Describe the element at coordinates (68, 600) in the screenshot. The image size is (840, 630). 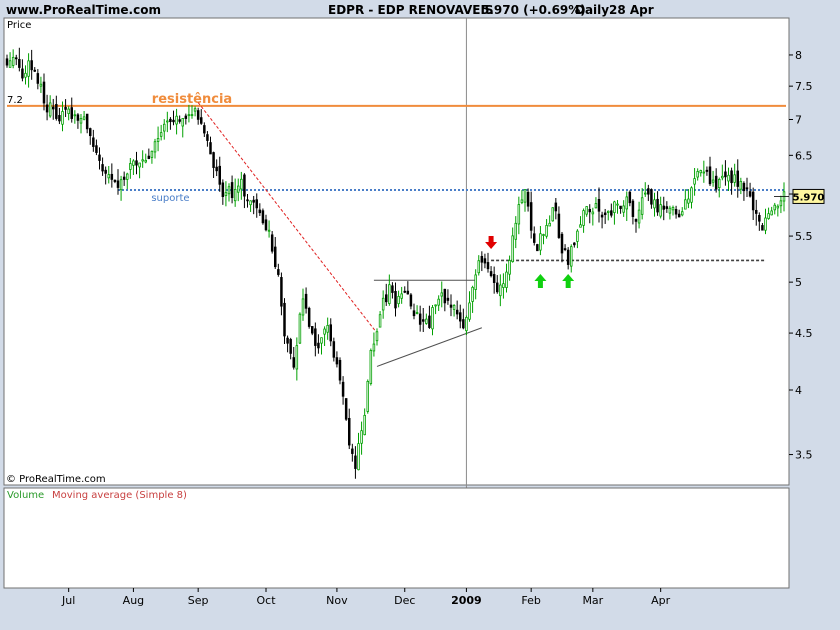
I see `month-label: Jul` at that location.